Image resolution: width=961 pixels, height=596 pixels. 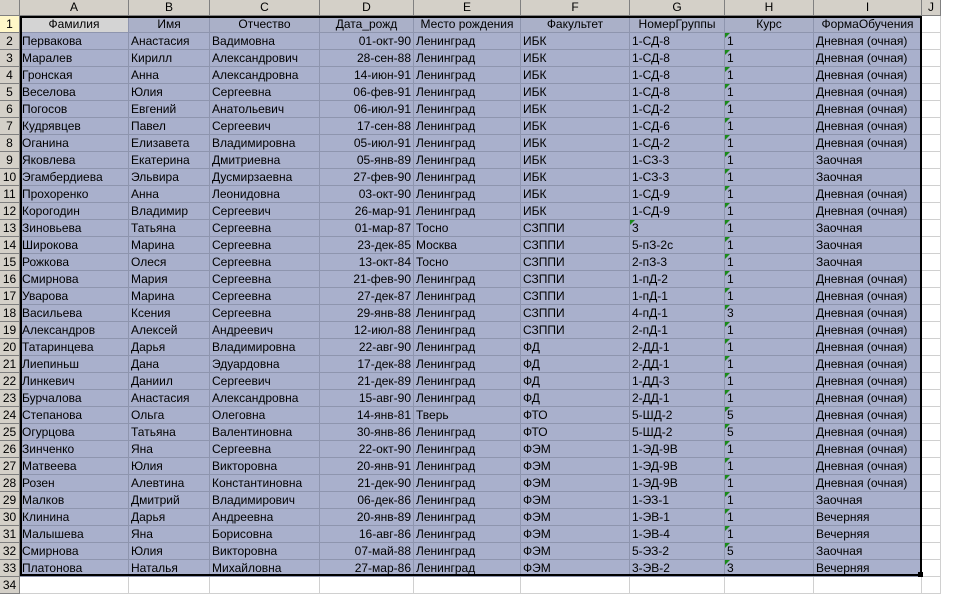 What do you see at coordinates (265, 24) in the screenshot?
I see `header-cell-c: Отчество` at bounding box center [265, 24].